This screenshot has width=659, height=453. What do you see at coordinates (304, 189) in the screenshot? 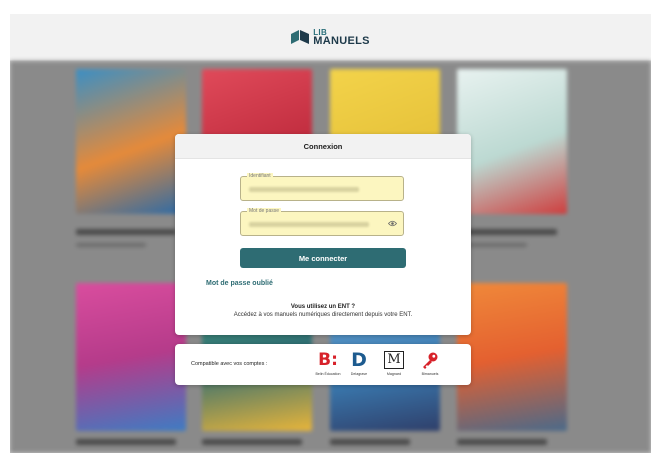
I see `identifiant-value-blurred` at bounding box center [304, 189].